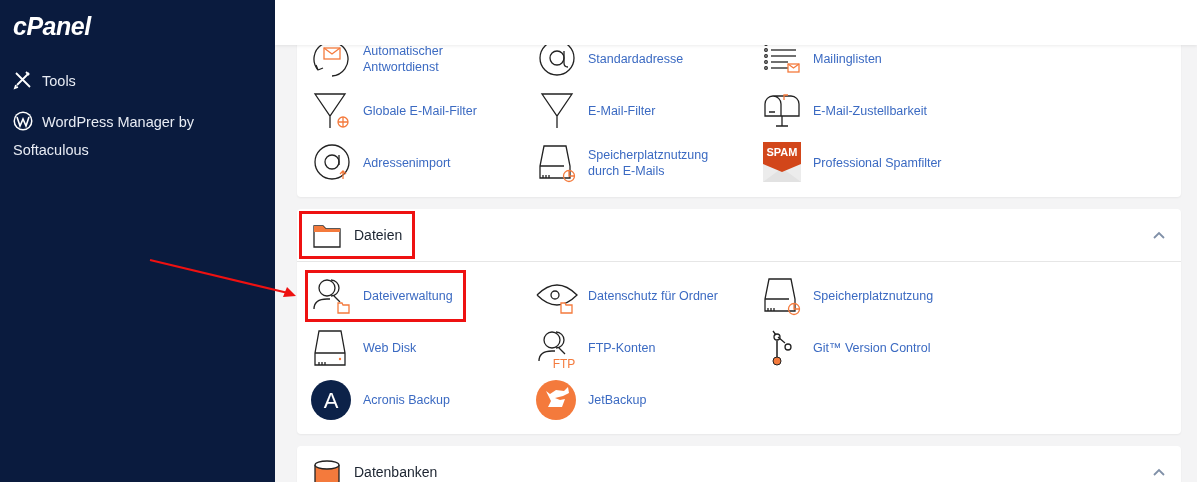 The image size is (1197, 482). Describe the element at coordinates (23, 121) in the screenshot. I see `wordpress-logo-icon` at that location.